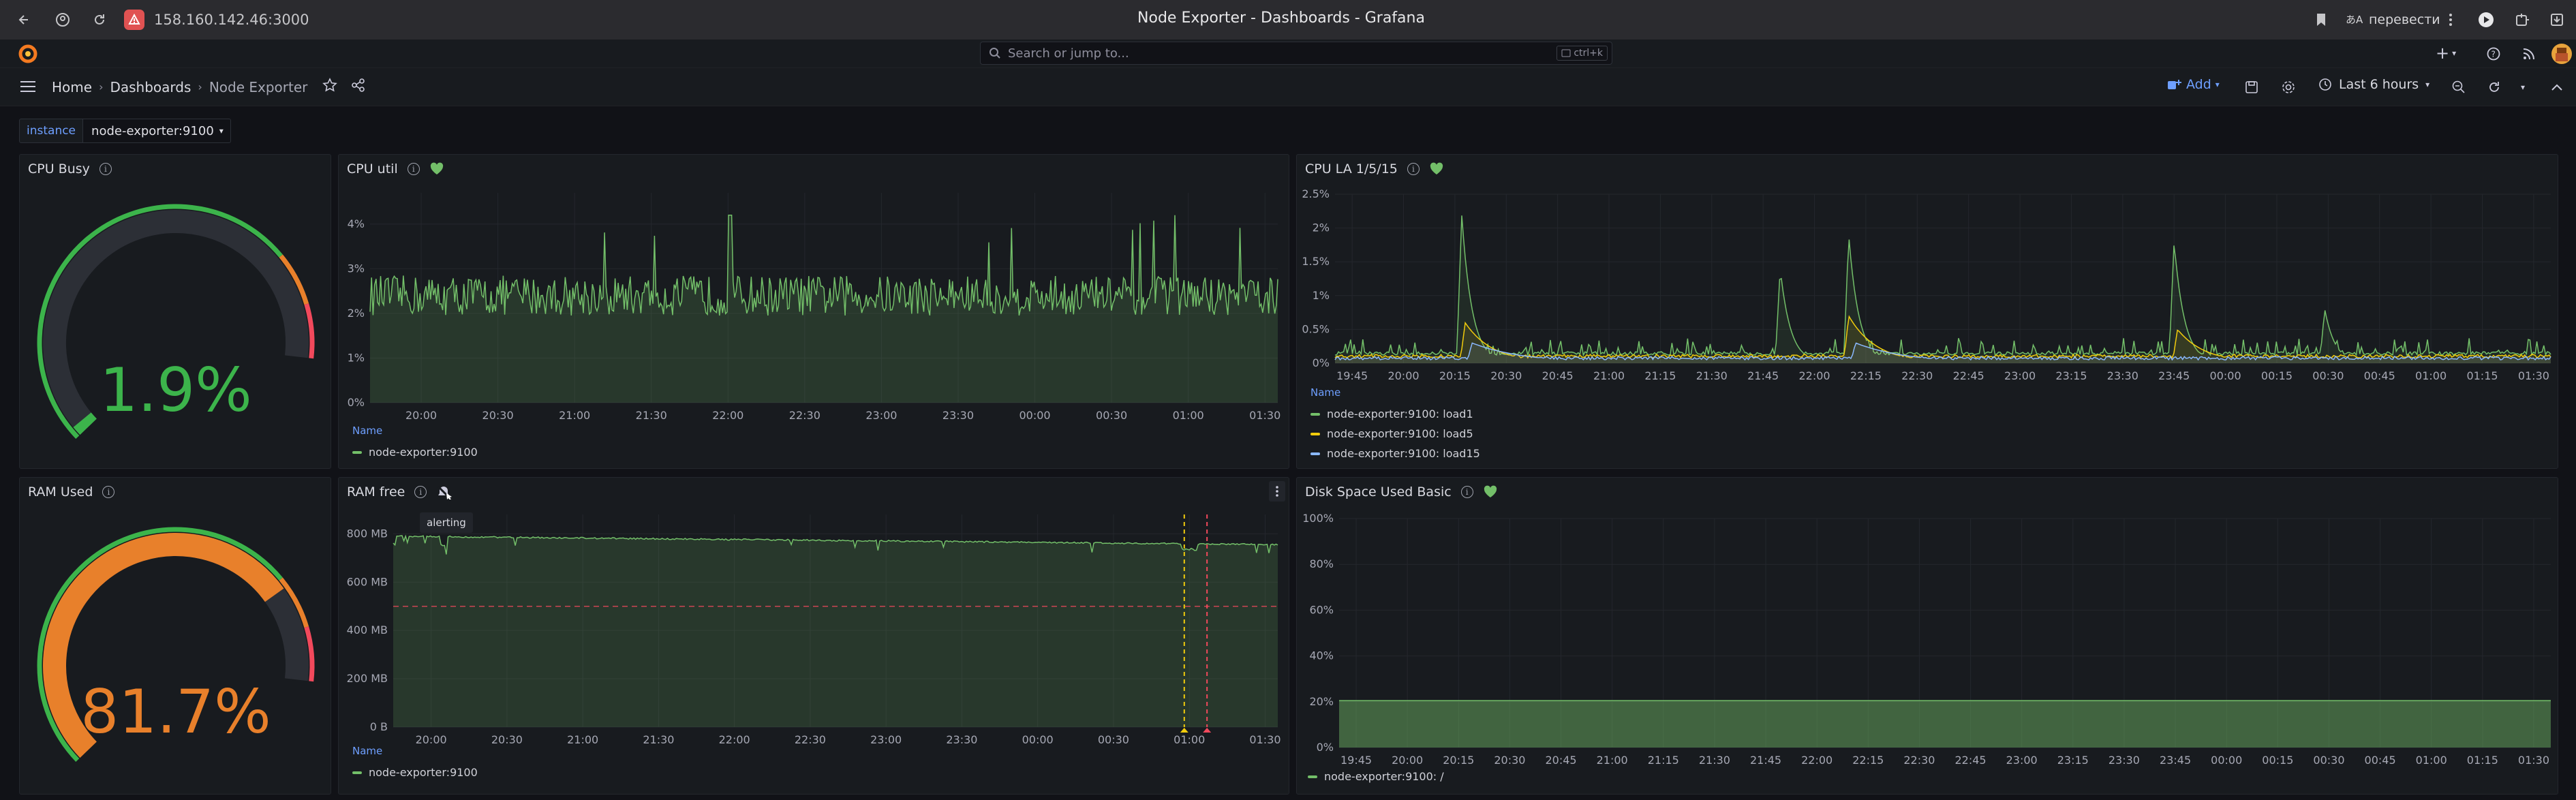  What do you see at coordinates (2523, 19) in the screenshot?
I see `extensions-icon` at bounding box center [2523, 19].